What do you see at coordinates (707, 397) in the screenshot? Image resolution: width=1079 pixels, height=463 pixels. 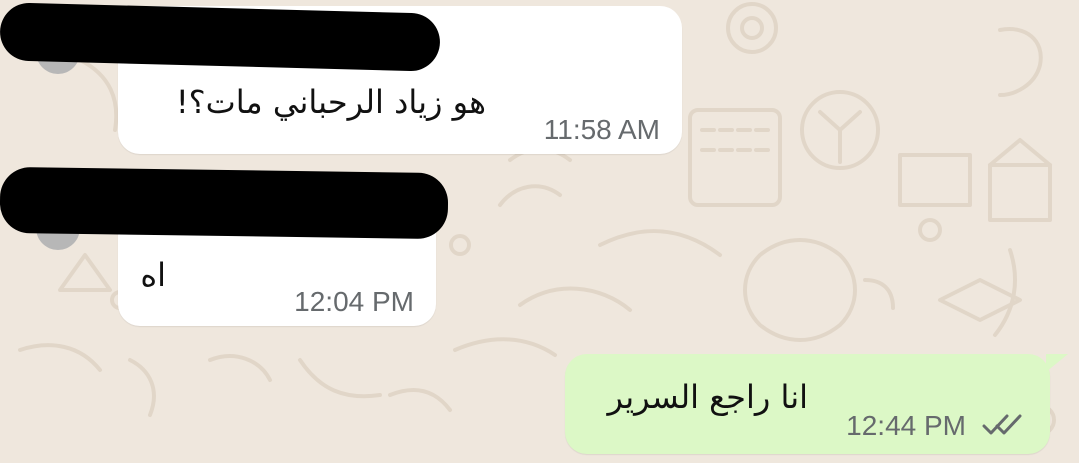 I see `message-text: انا راجع السرير` at bounding box center [707, 397].